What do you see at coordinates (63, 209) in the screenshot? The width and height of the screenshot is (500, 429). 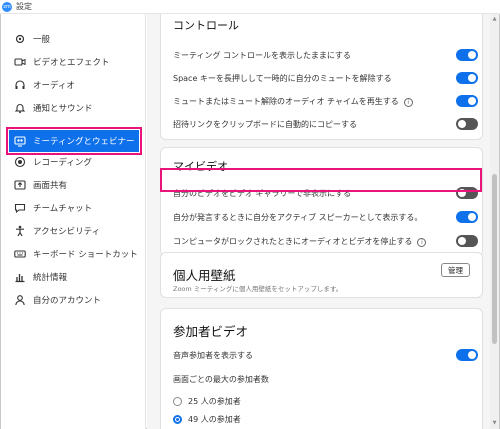 I see `sidebar-item-label: チームチャット` at bounding box center [63, 209].